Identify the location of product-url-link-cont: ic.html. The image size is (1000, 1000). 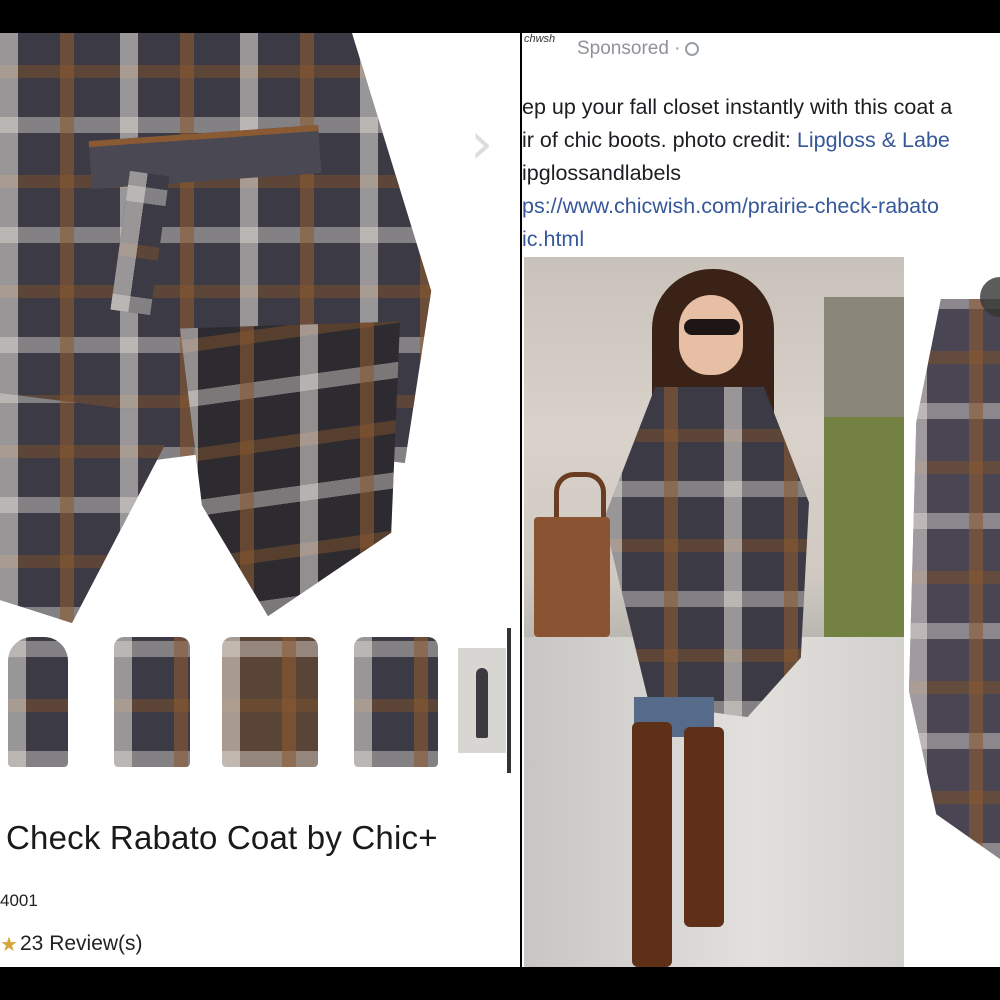
(553, 239).